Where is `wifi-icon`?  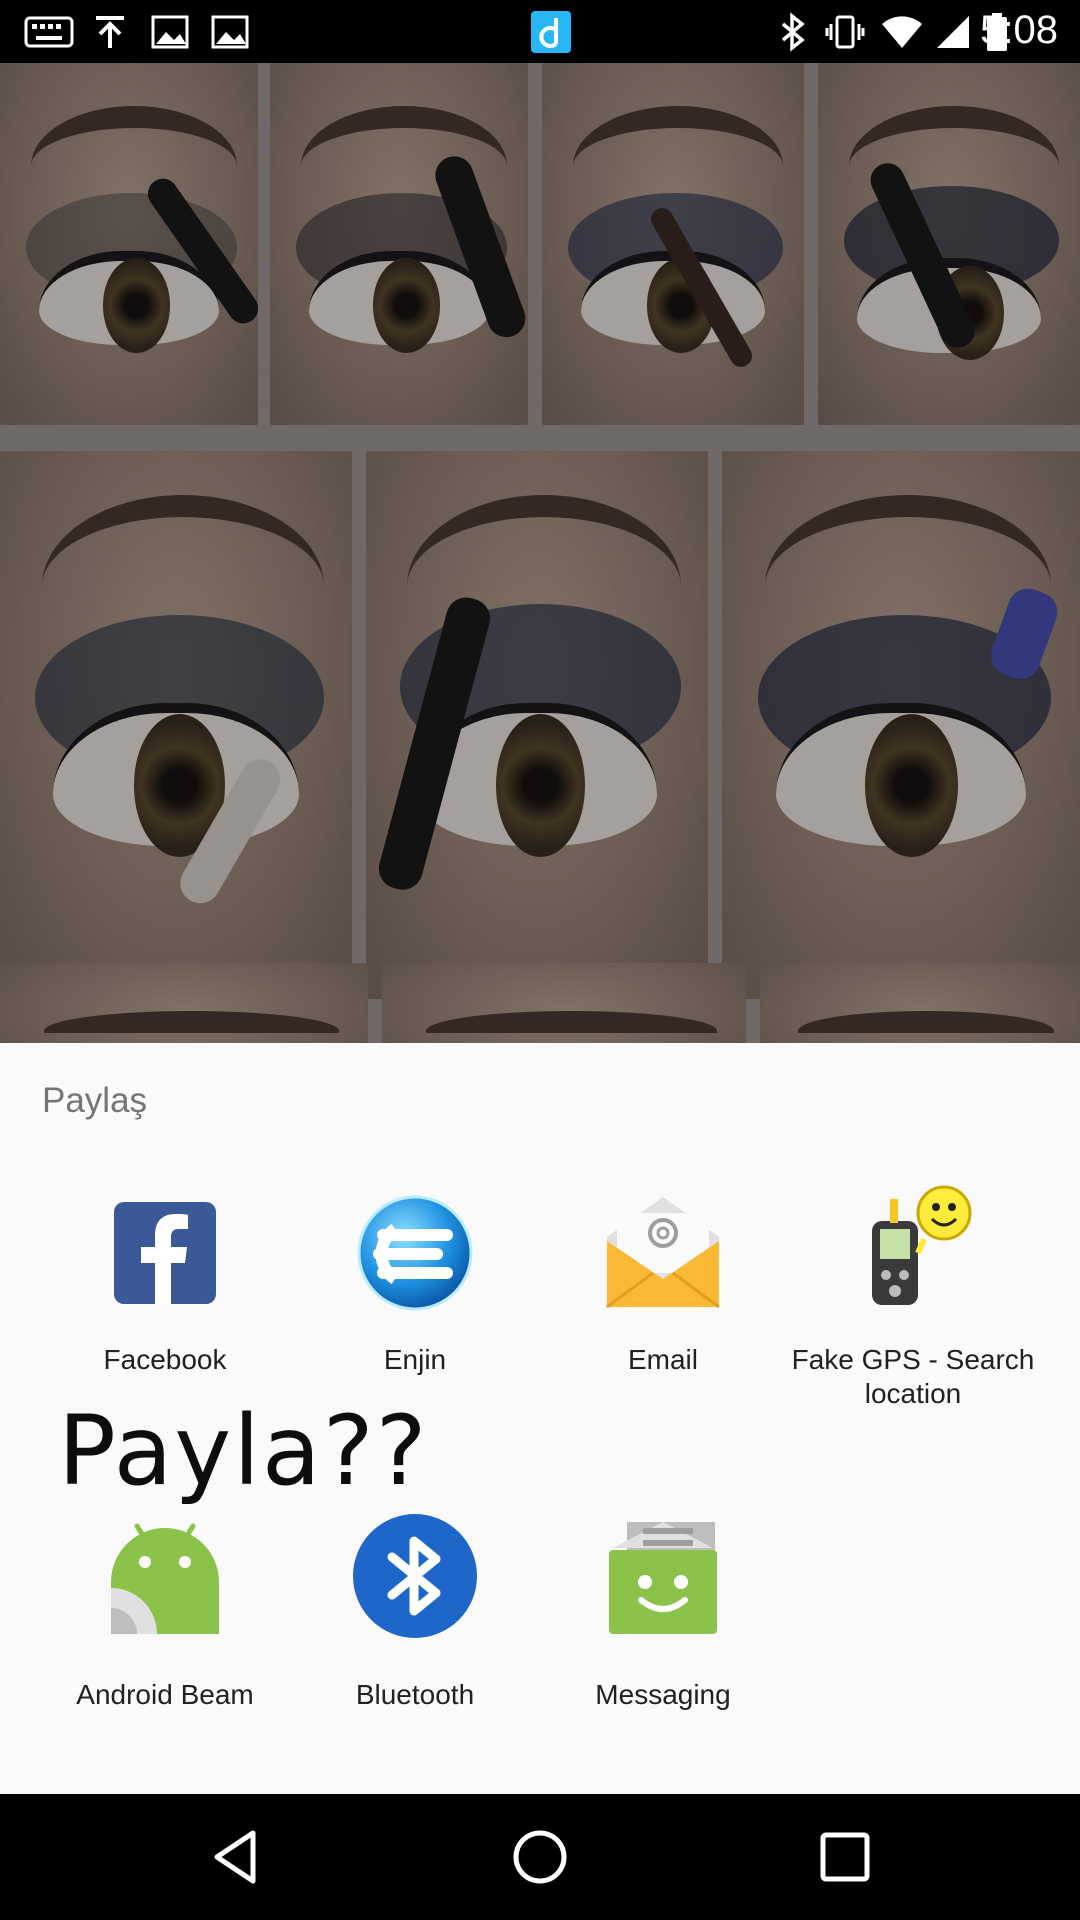 wifi-icon is located at coordinates (902, 32).